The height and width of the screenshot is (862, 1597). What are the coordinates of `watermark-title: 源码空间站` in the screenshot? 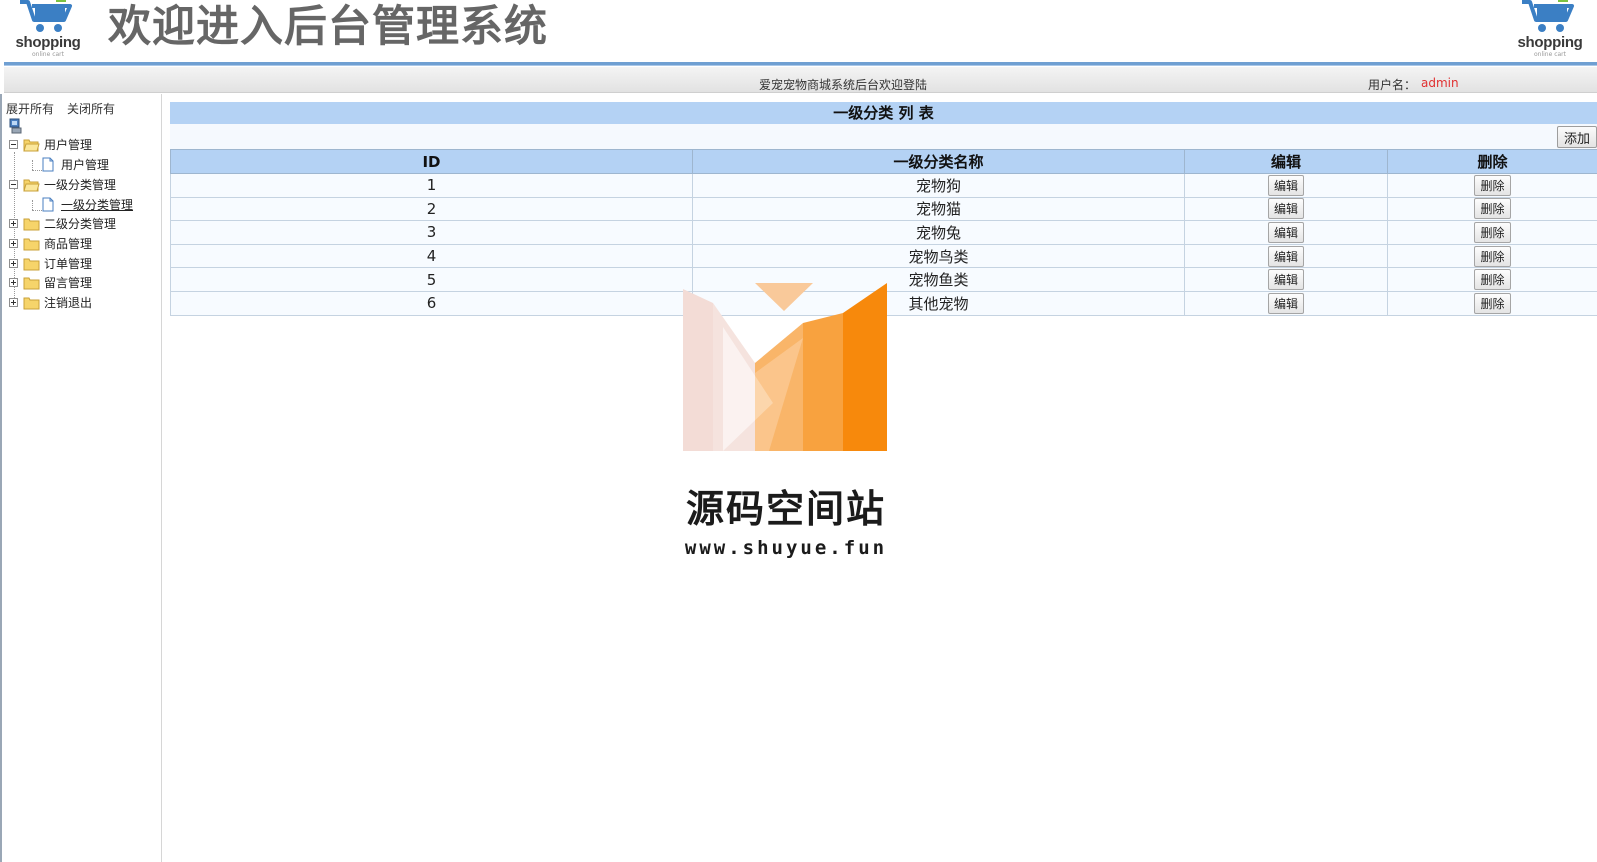 It's located at (785, 509).